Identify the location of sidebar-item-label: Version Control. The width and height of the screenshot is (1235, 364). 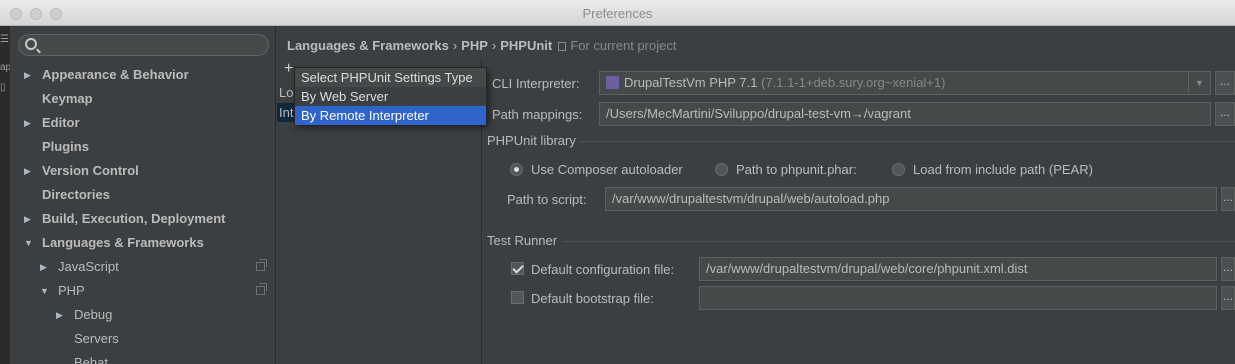
(90, 170).